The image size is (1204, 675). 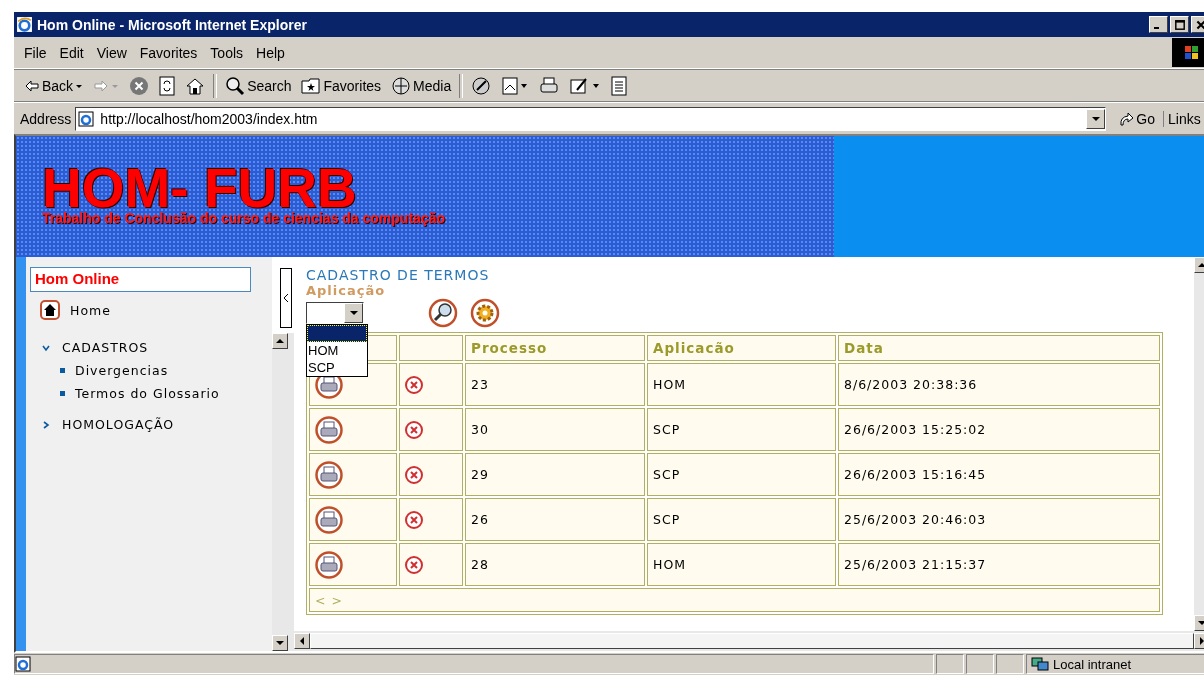 I want to click on field-label: Aplicação, so click(x=346, y=290).